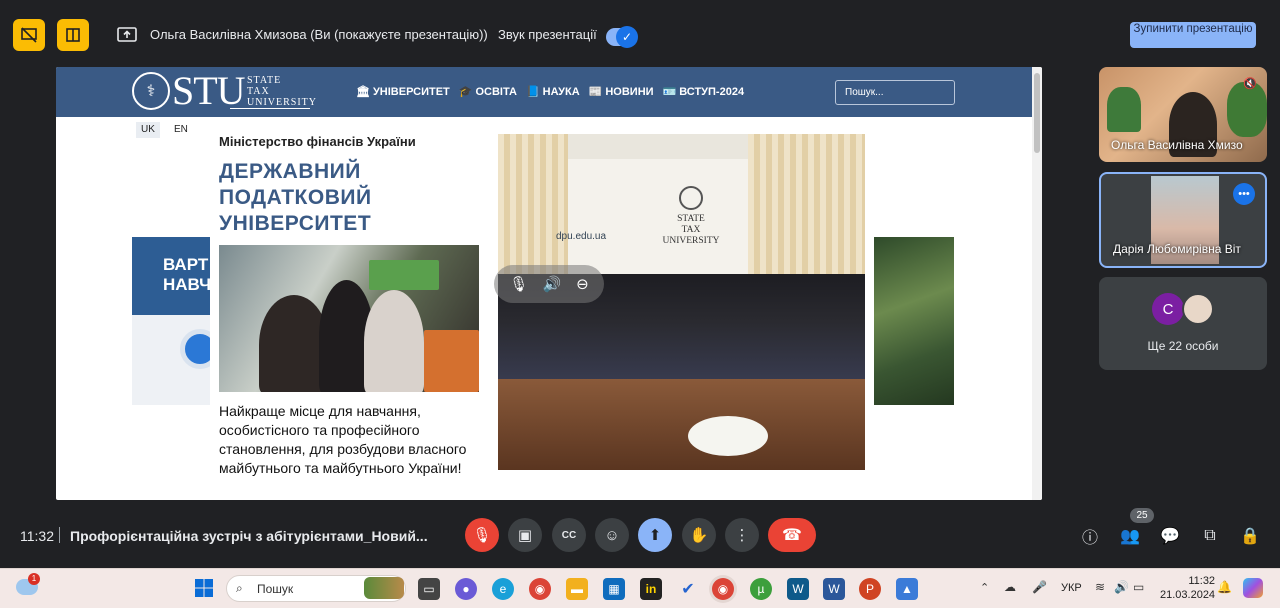  I want to click on more-vertical-icon: ⋮, so click(742, 535).